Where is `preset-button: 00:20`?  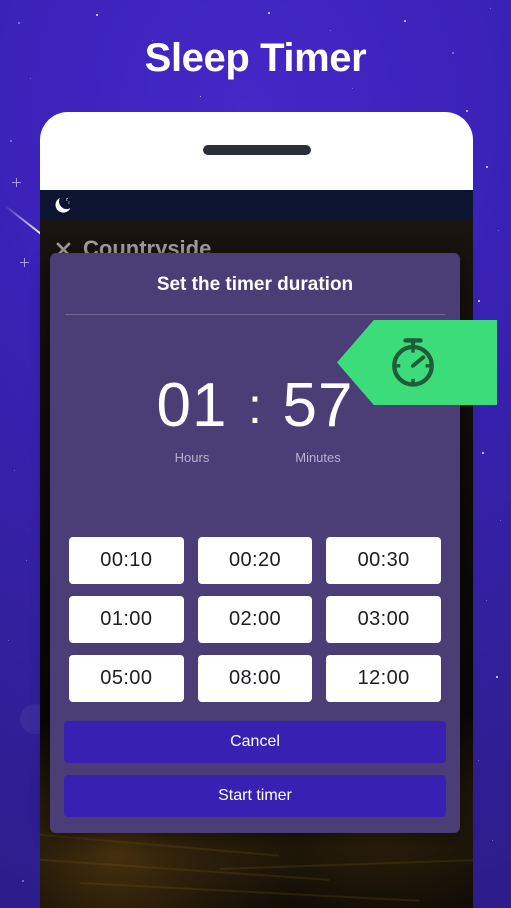 preset-button: 00:20 is located at coordinates (255, 560).